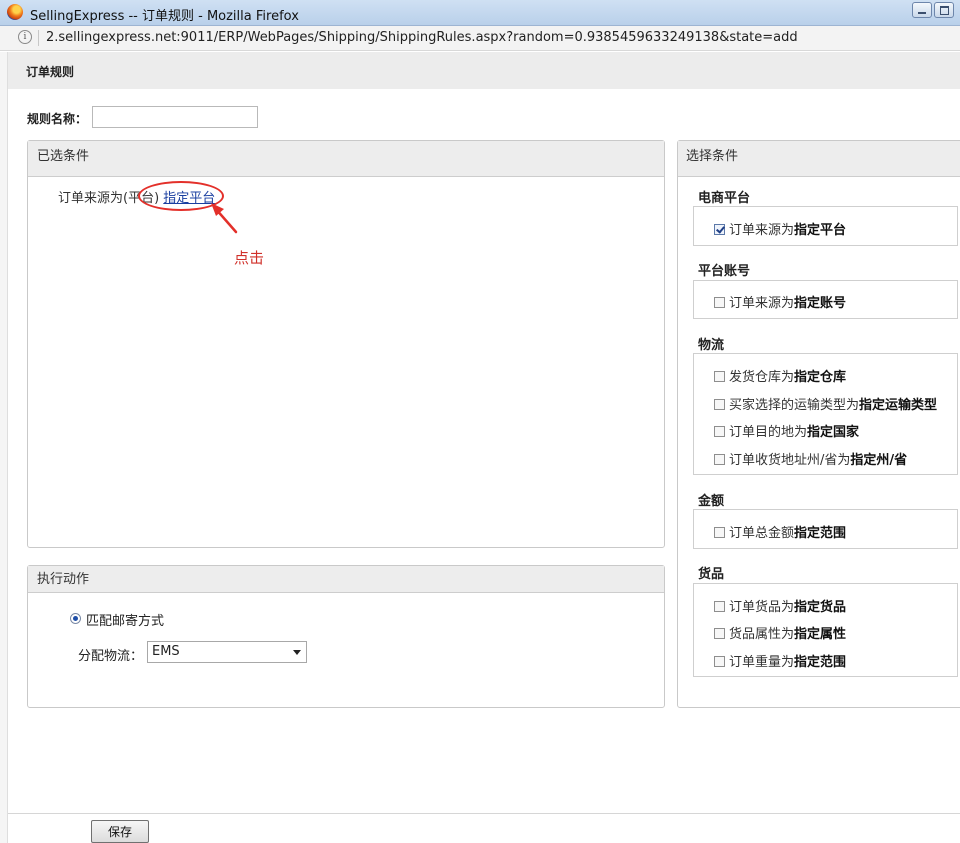 This screenshot has width=960, height=843. Describe the element at coordinates (346, 636) in the screenshot. I see `action-panel: 执行动作` at that location.